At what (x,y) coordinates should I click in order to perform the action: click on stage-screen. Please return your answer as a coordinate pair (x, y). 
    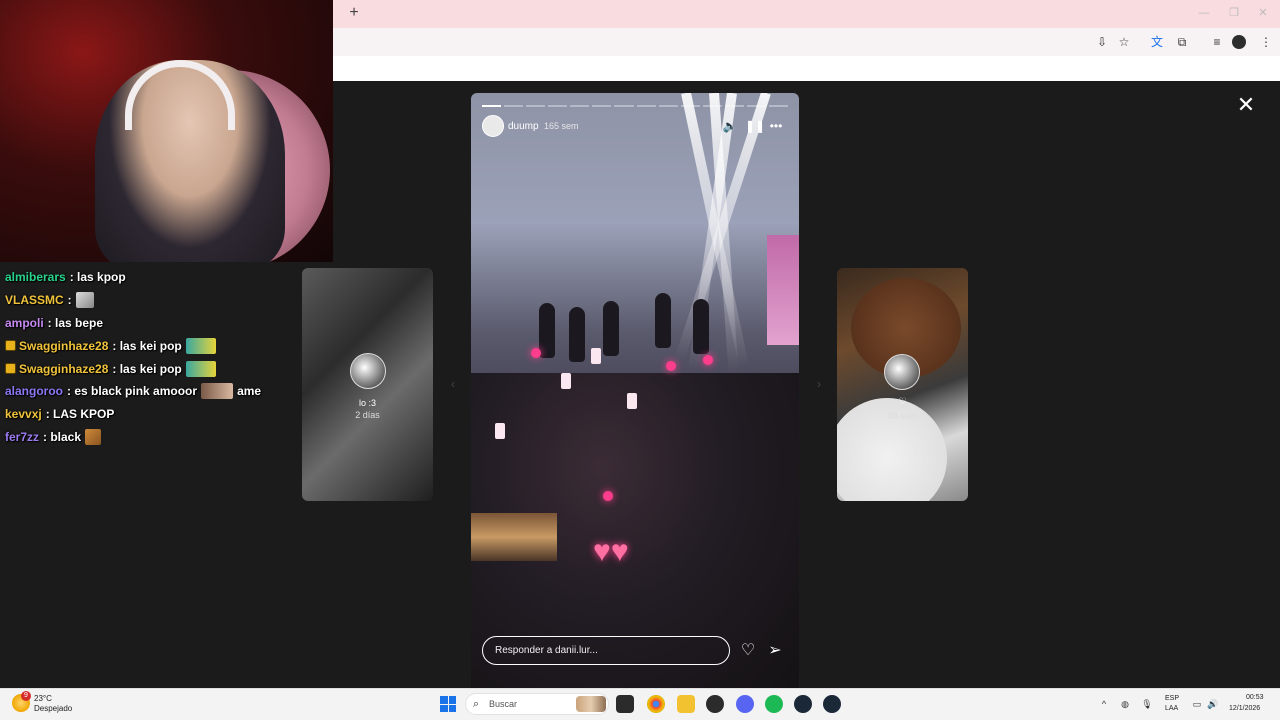
    Looking at the image, I should click on (783, 290).